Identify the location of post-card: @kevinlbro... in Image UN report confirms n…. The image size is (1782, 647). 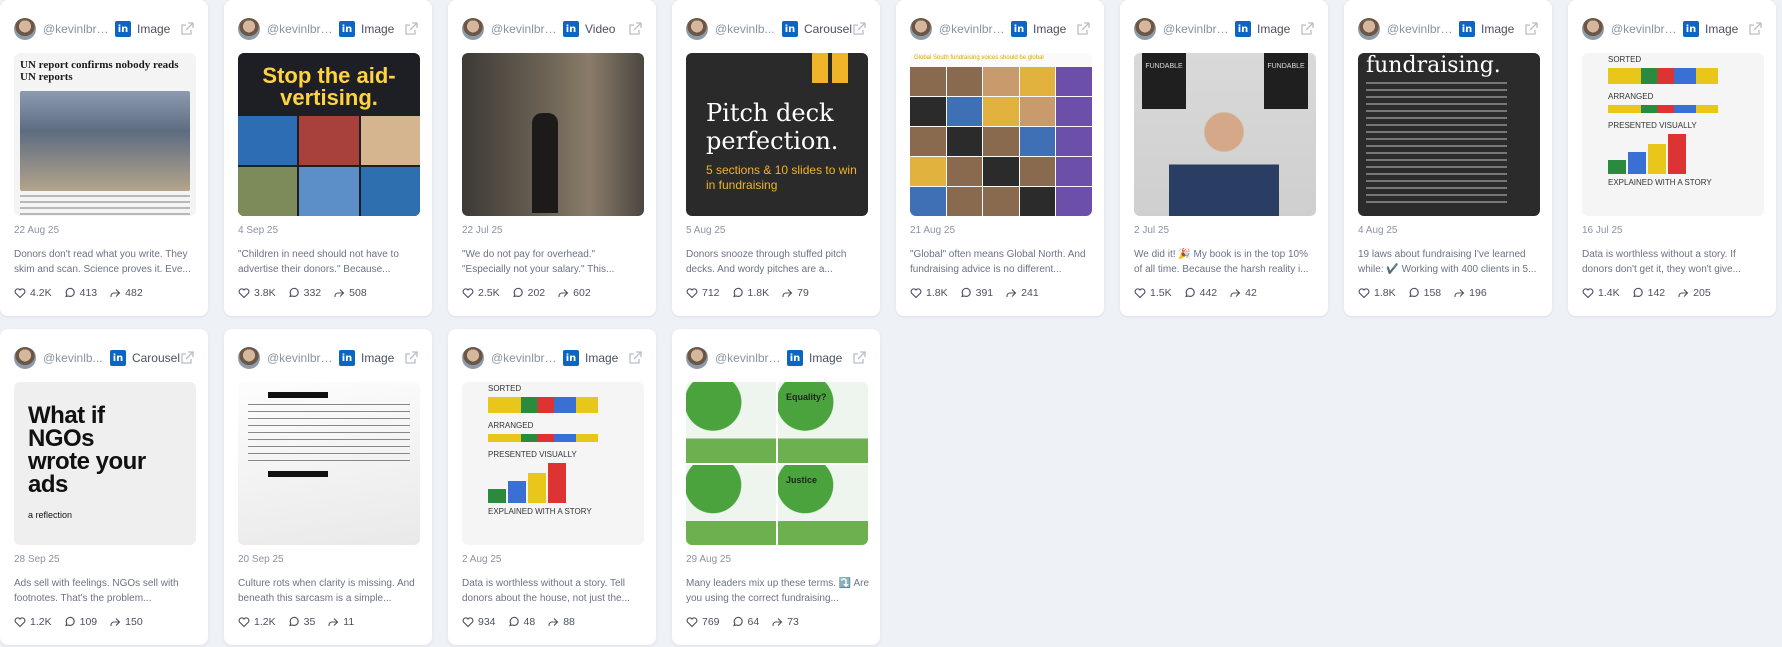
(104, 158).